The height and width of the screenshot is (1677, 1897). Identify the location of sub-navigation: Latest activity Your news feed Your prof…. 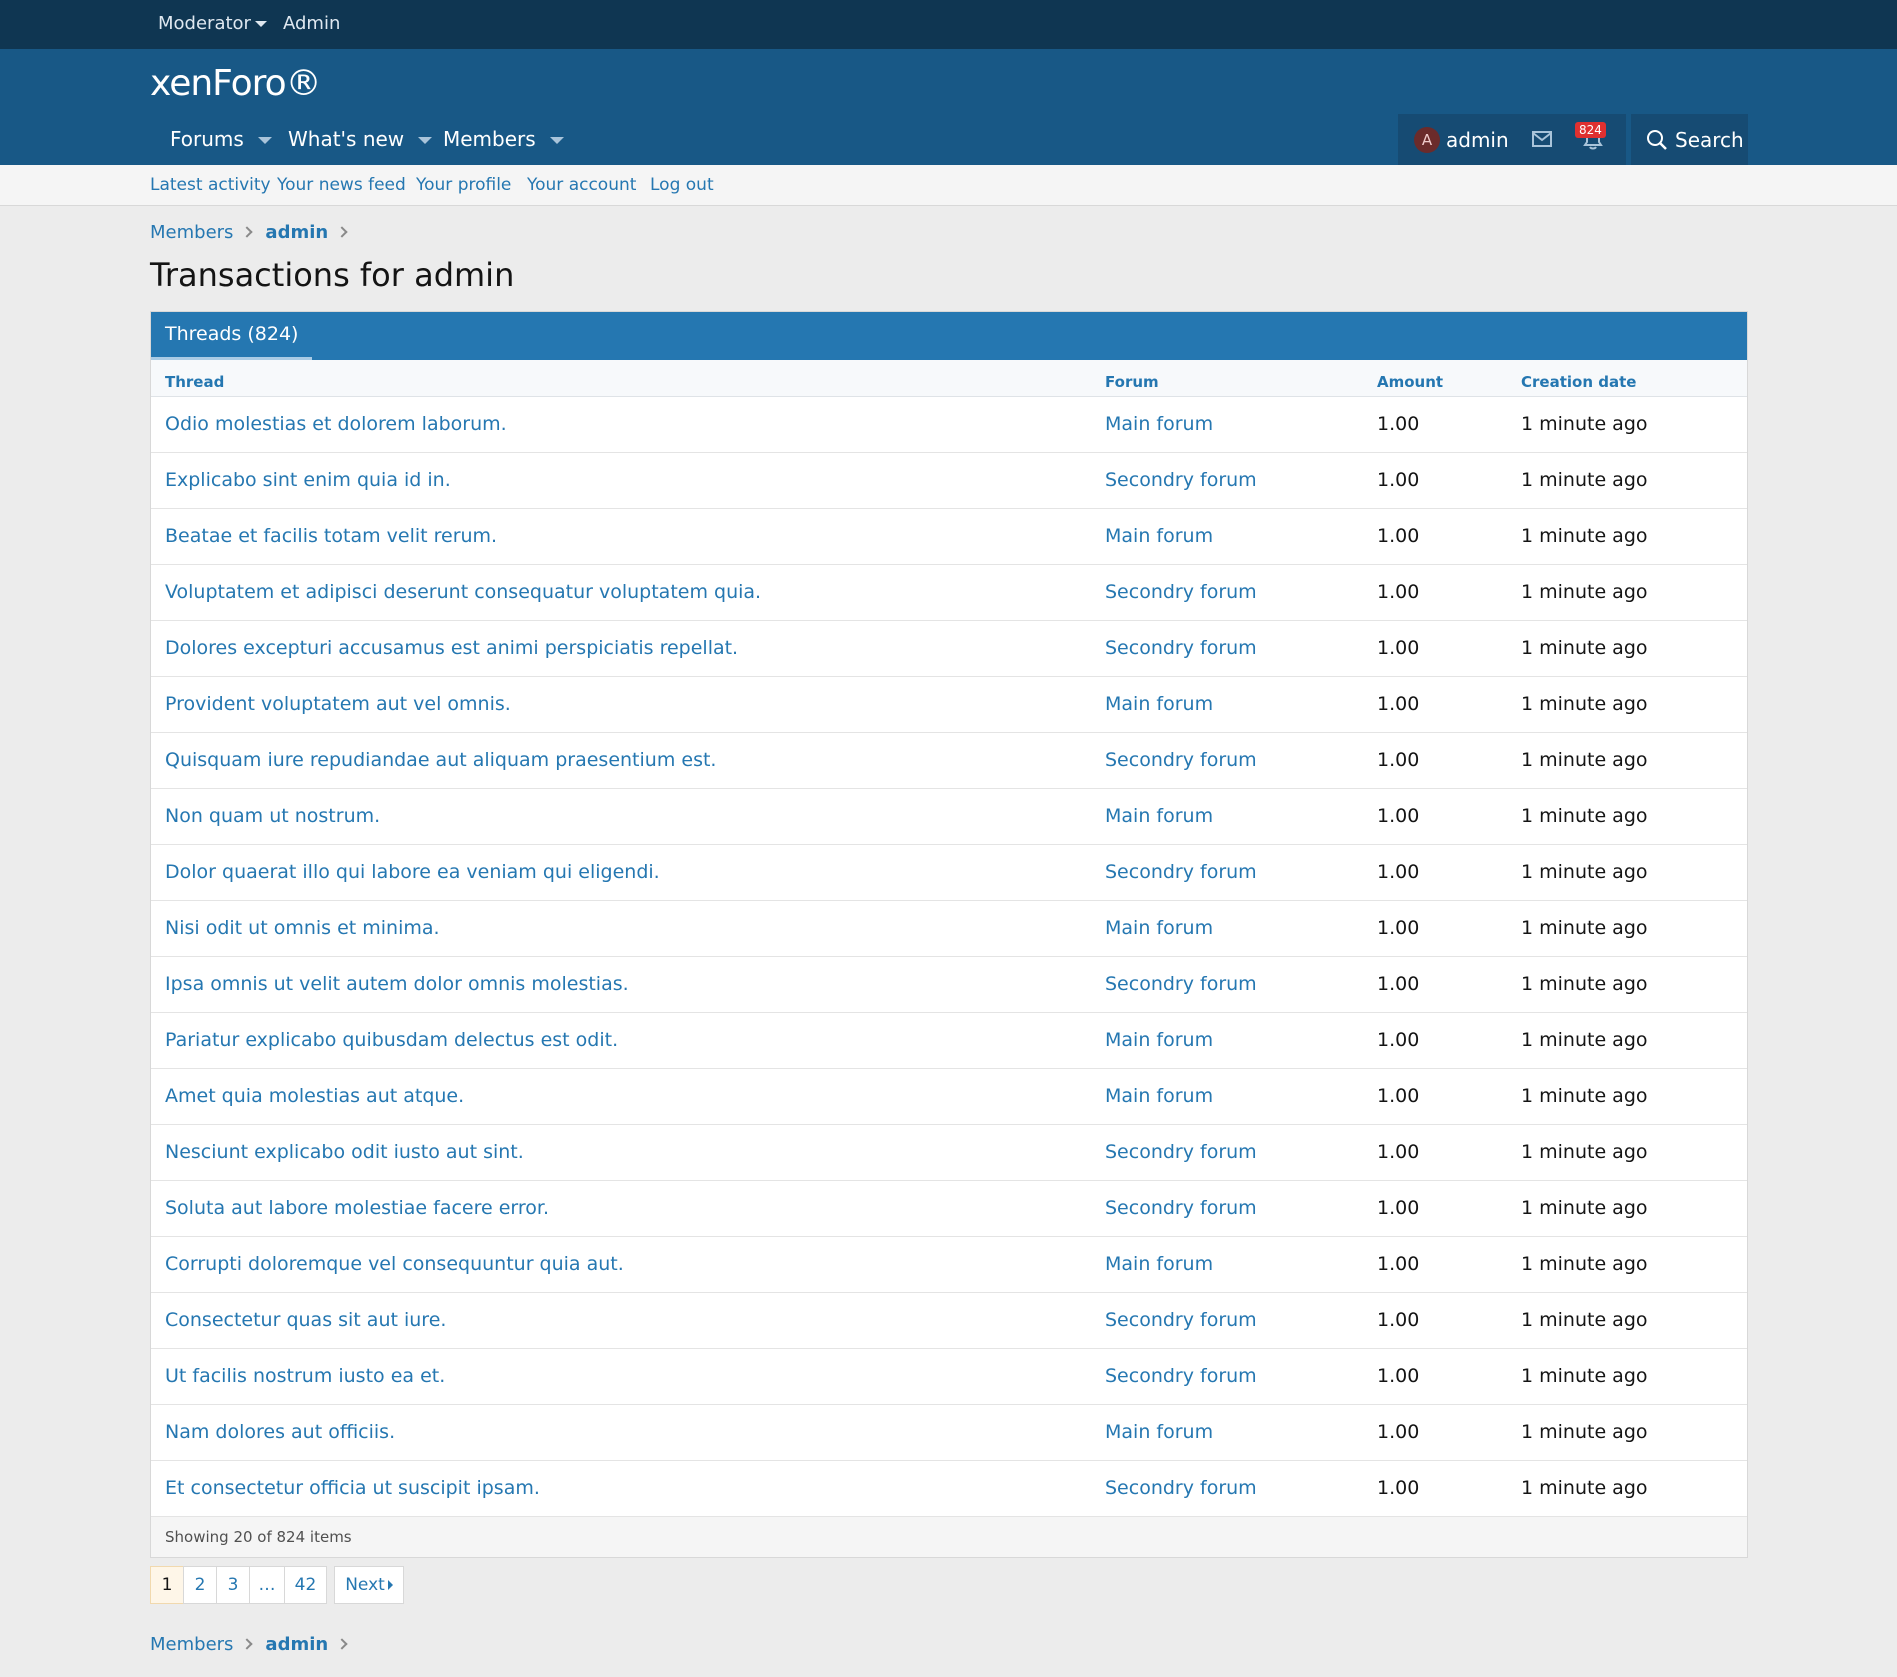
(948, 185).